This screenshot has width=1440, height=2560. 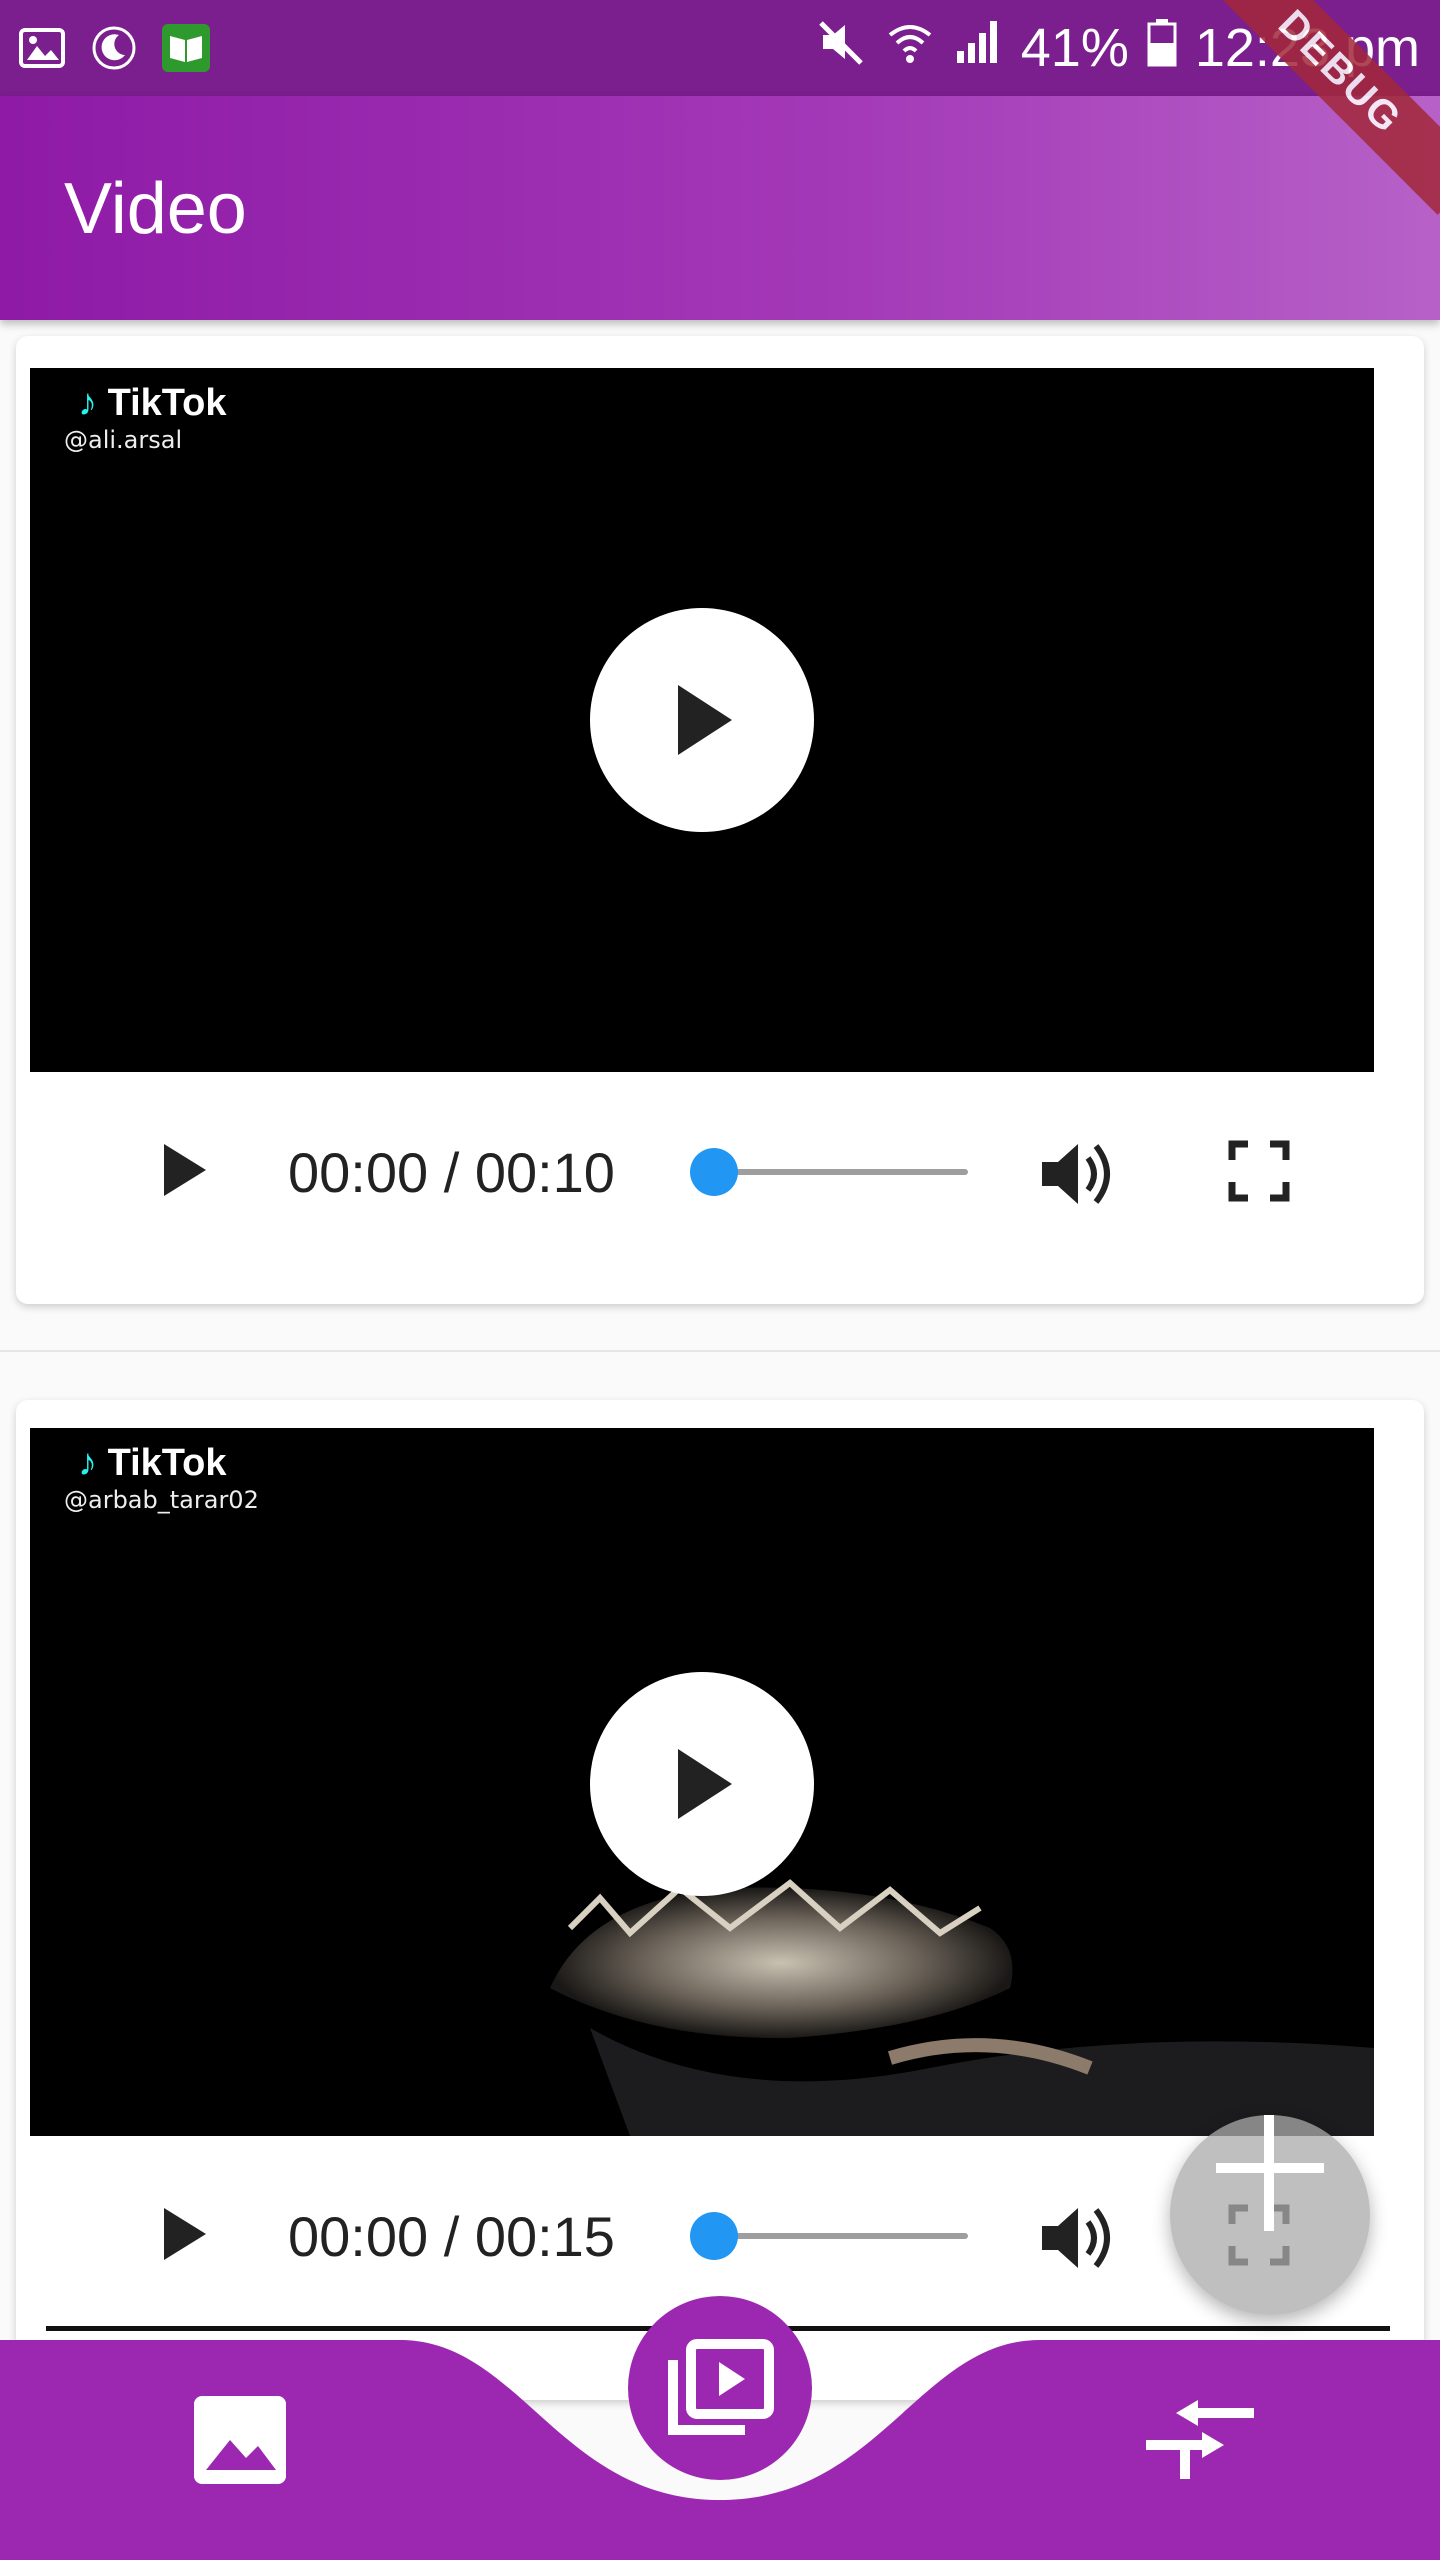 What do you see at coordinates (155, 209) in the screenshot?
I see `page-title: Video` at bounding box center [155, 209].